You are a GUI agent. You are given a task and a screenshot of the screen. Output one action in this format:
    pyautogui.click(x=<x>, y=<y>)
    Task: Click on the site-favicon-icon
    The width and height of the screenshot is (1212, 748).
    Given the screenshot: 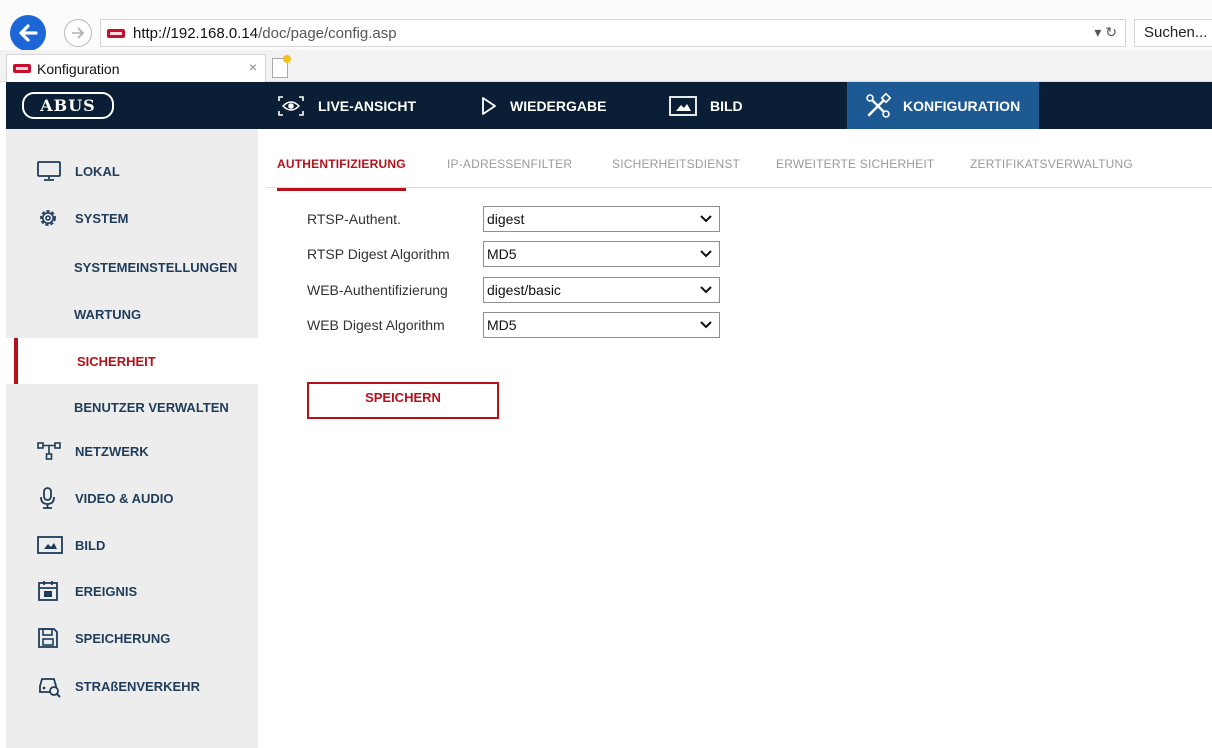 What is the action you would take?
    pyautogui.click(x=116, y=33)
    